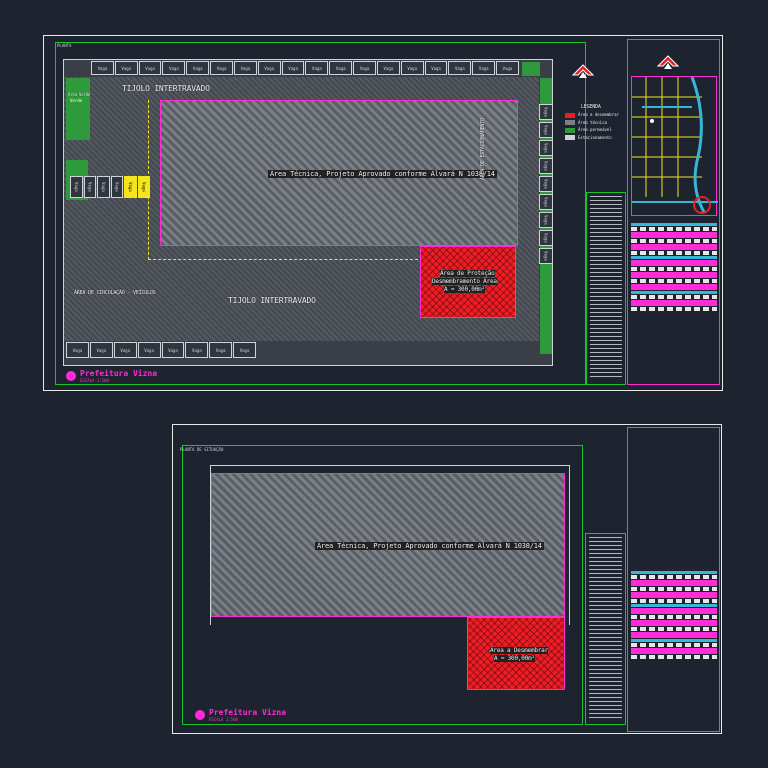  I want to click on sheet2-corner-label: PLANTA DE SITUAÇÃO, so click(202, 449).